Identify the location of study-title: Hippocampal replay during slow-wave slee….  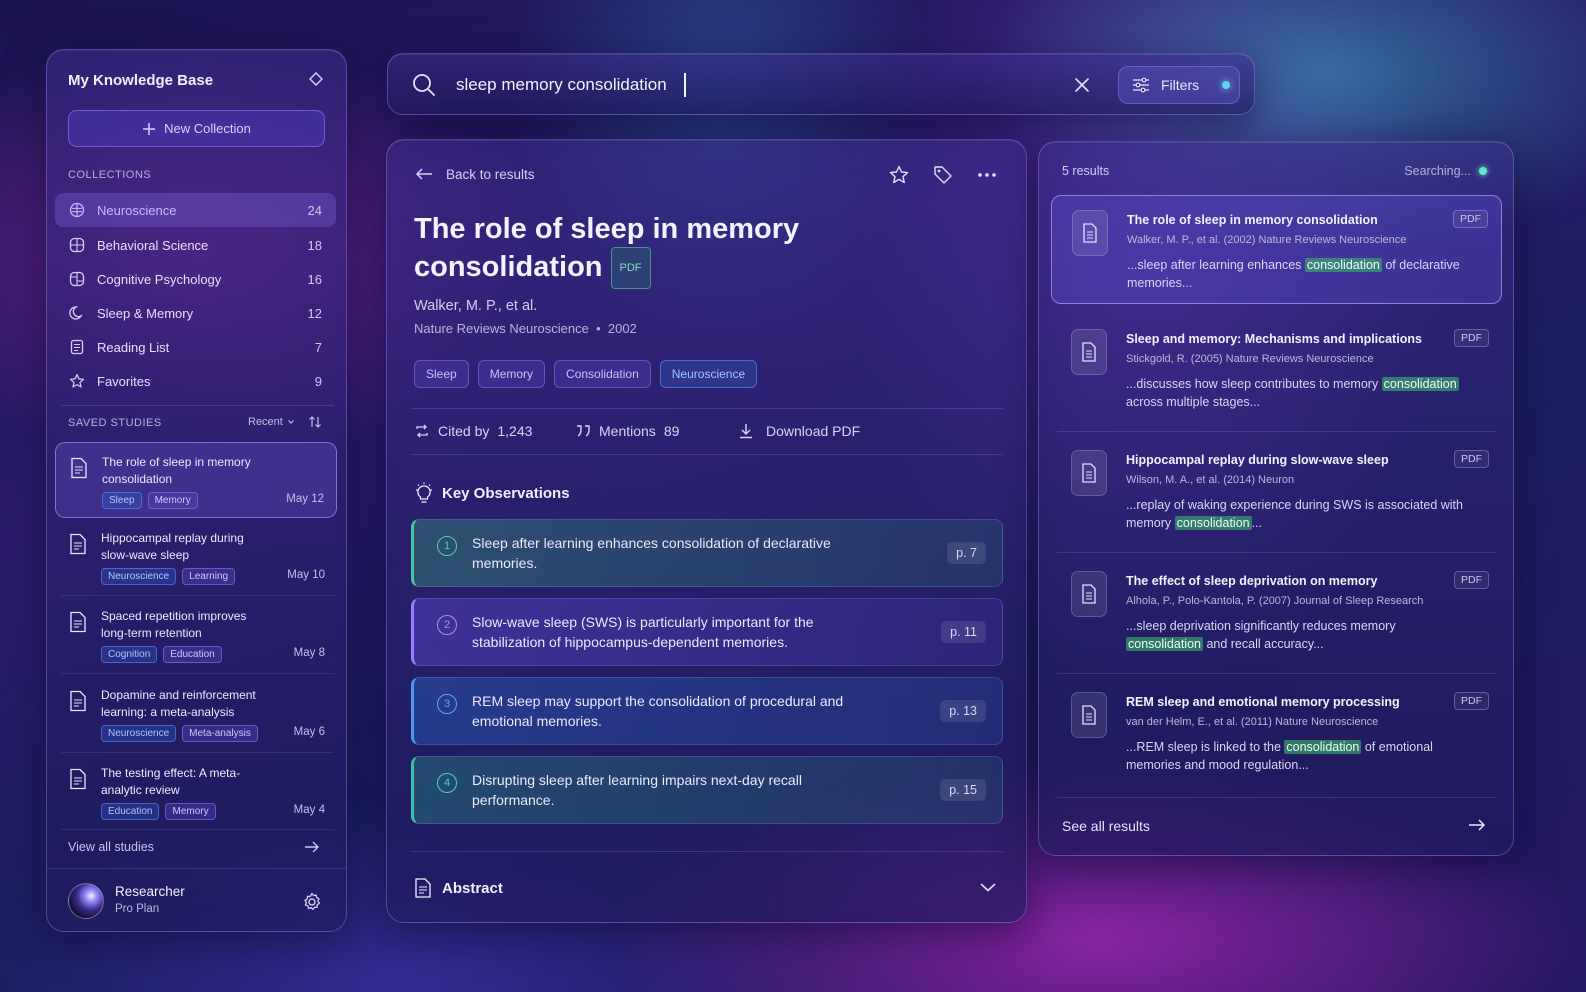
(172, 546).